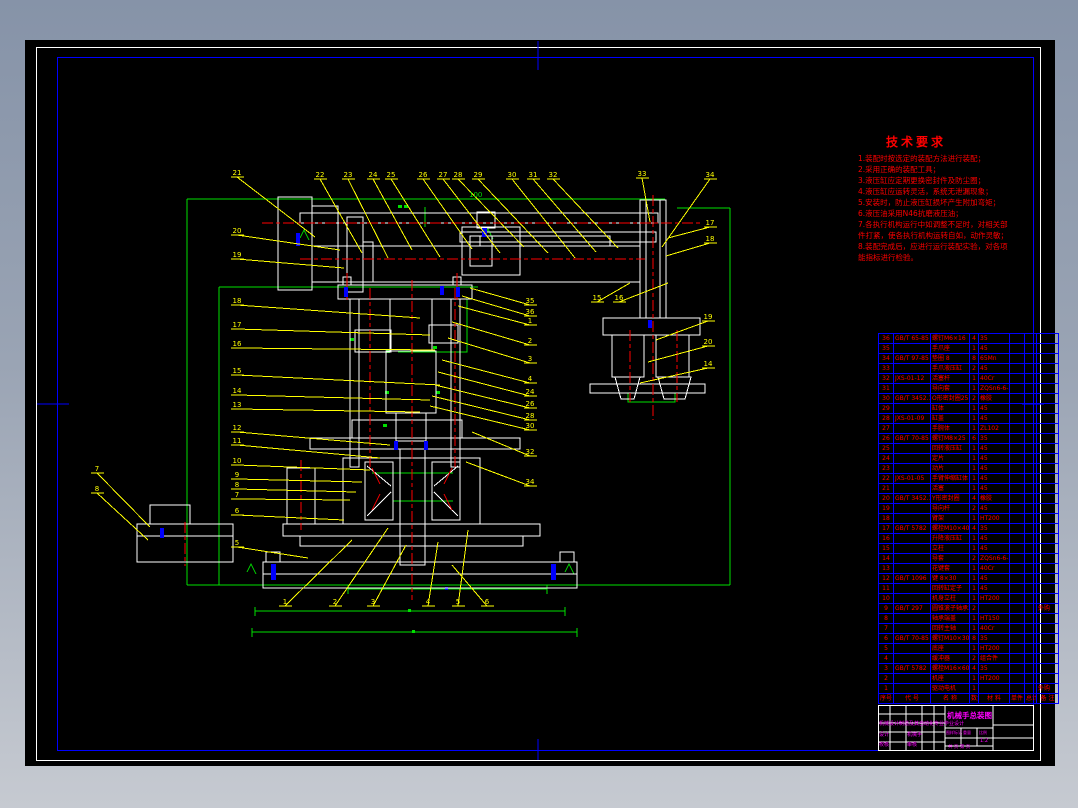 This screenshot has width=1078, height=808. What do you see at coordinates (1030, 698) in the screenshot?
I see `bom-header-cell: 总计` at bounding box center [1030, 698].